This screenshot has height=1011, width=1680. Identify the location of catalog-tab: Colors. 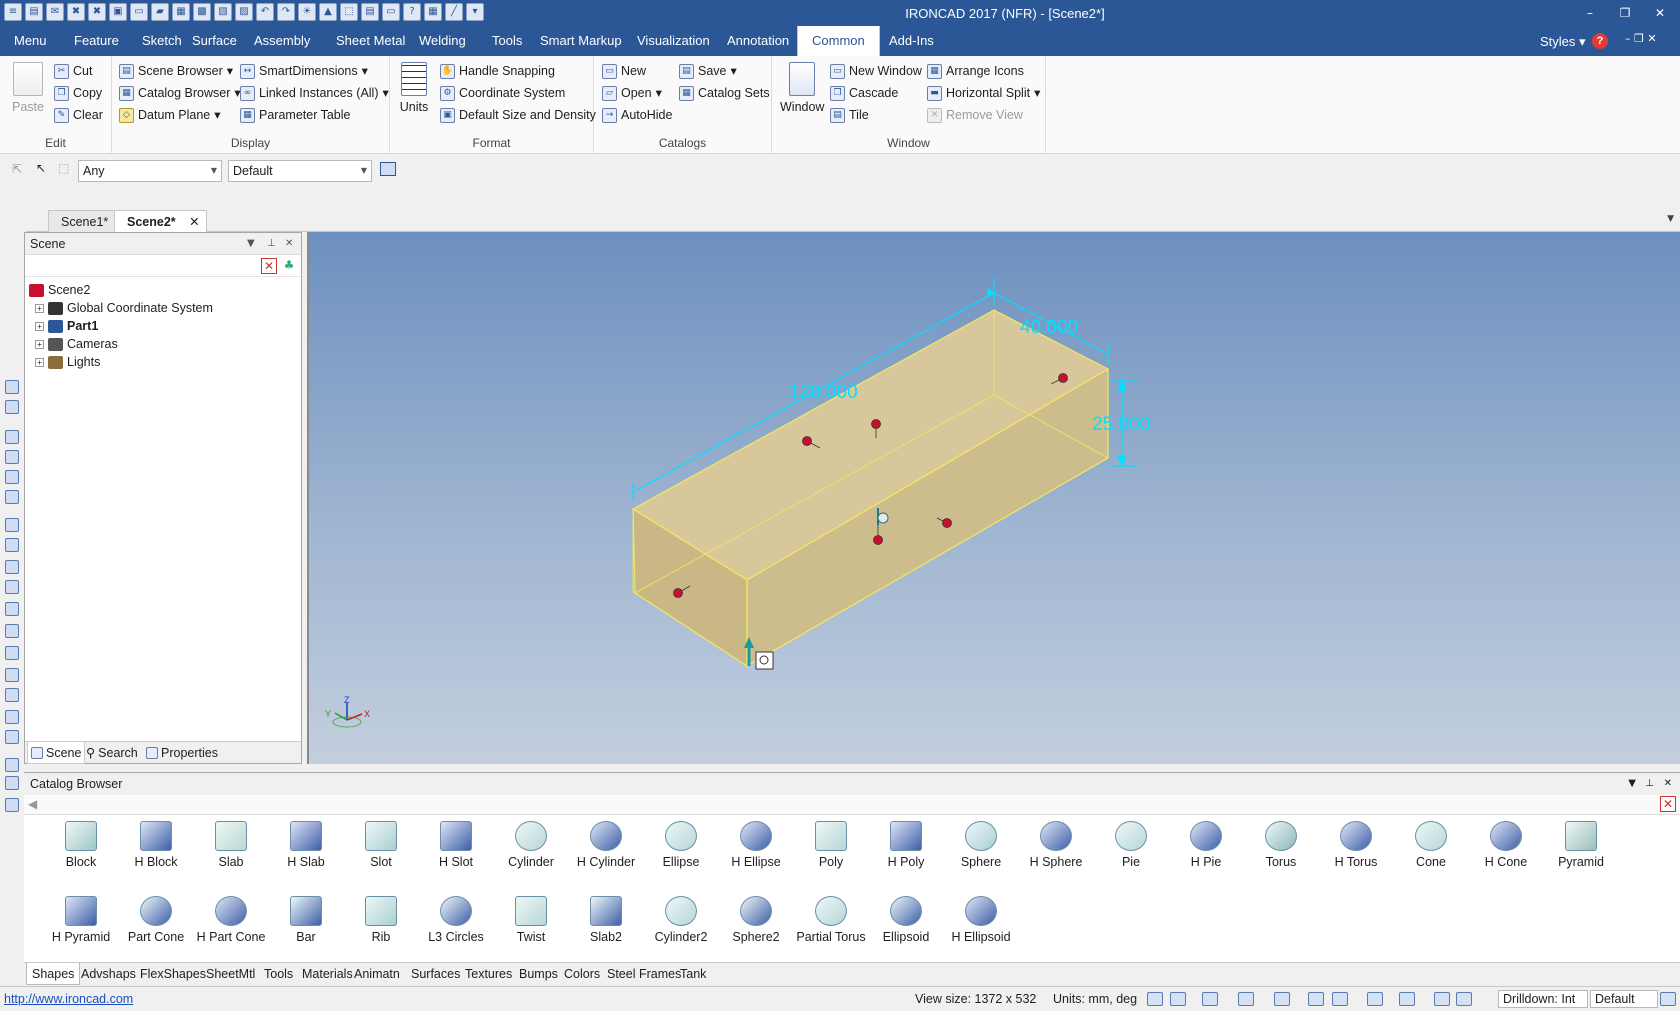
(582, 974).